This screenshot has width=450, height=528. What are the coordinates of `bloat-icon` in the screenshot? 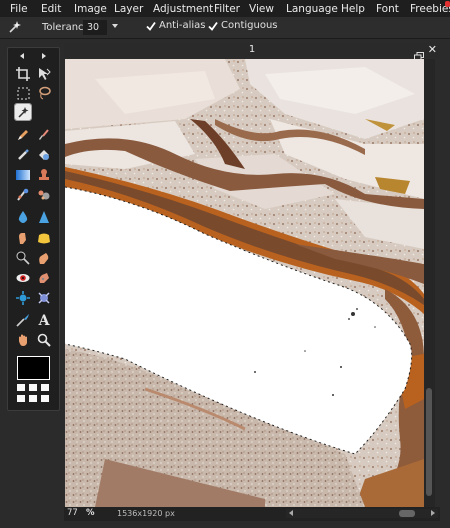 It's located at (23, 298).